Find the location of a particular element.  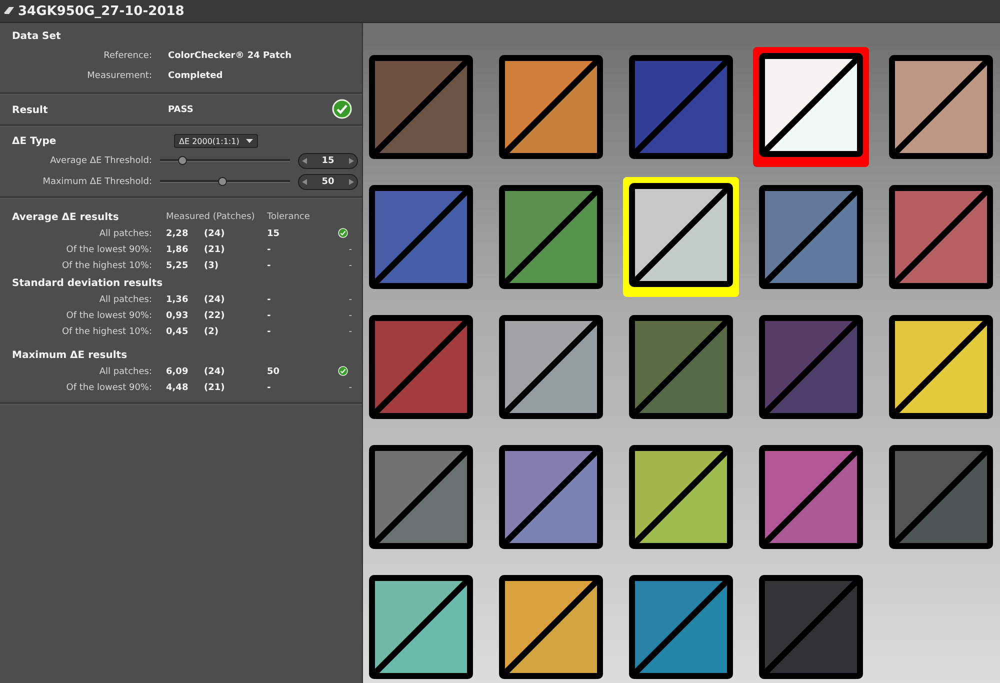

delta-e-type-dropdown: ΔE 2000(1:1:1) is located at coordinates (216, 141).